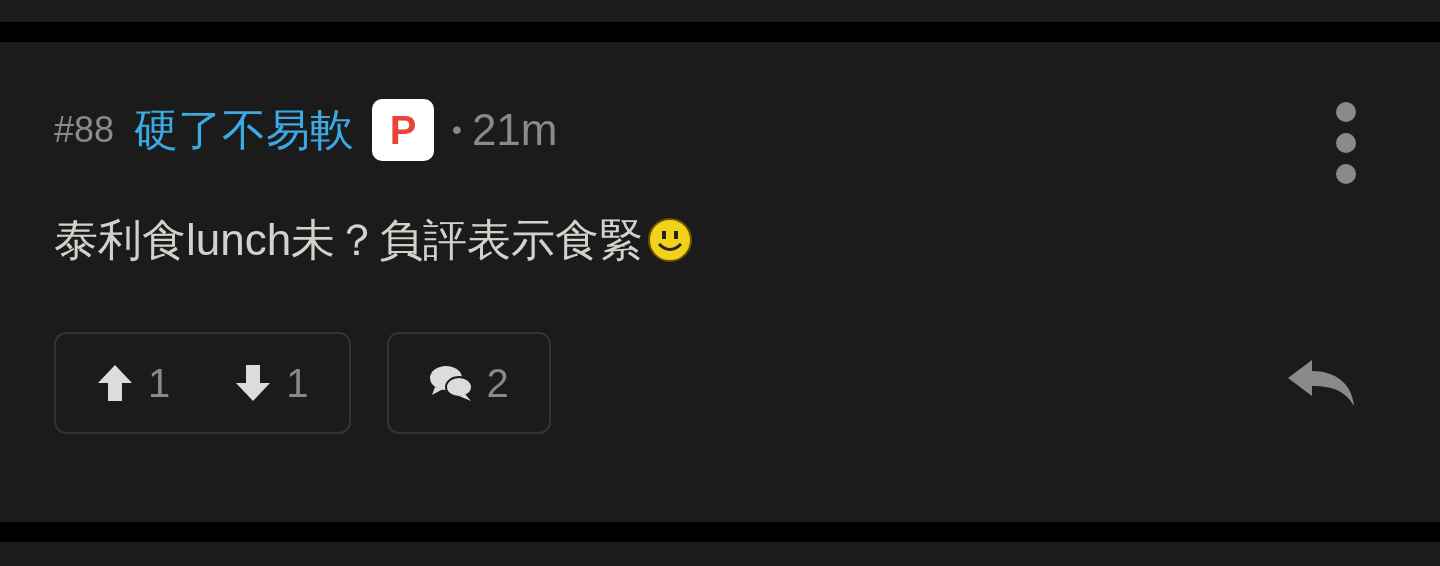 This screenshot has width=1440, height=566. Describe the element at coordinates (115, 383) in the screenshot. I see `upvote-icon` at that location.